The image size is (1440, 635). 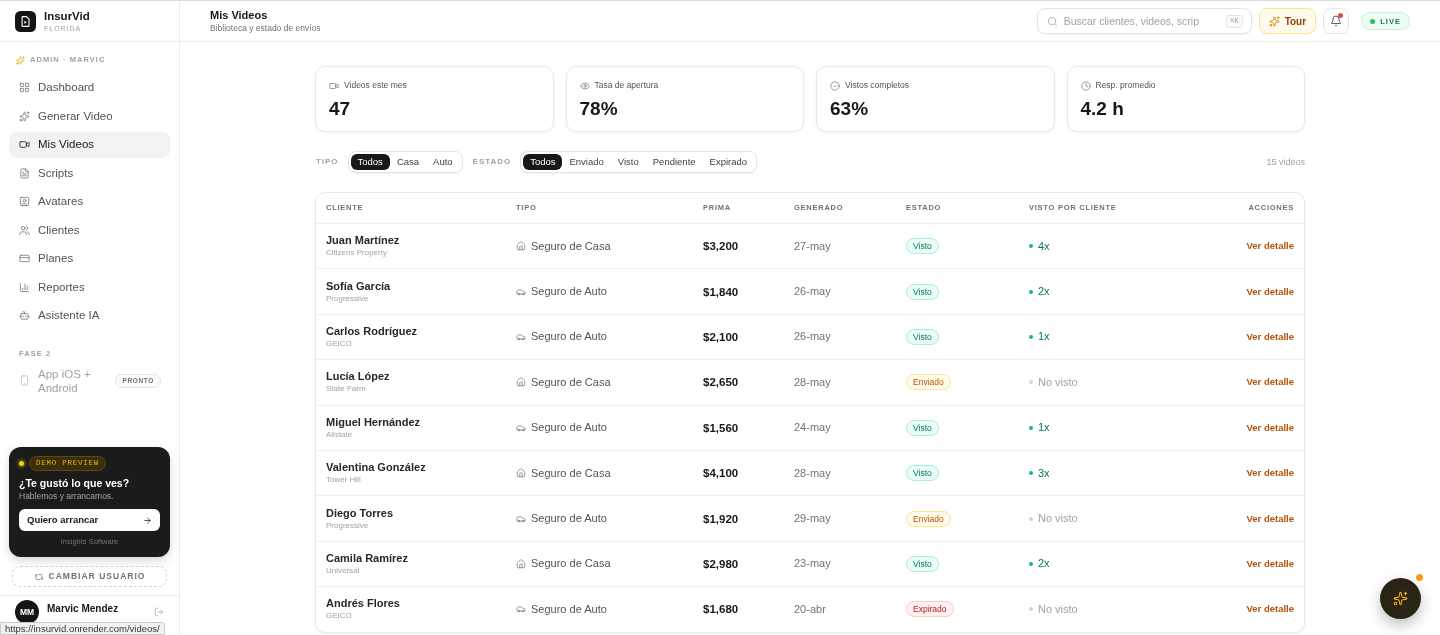 I want to click on nav-item: Avatares, so click(x=89, y=202).